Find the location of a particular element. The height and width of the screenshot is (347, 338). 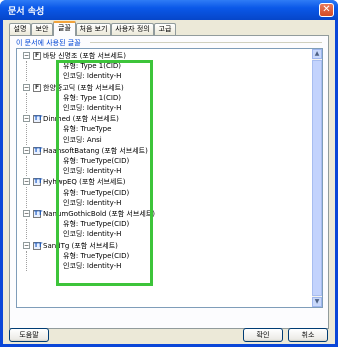

scroll-up-icon: ▲ is located at coordinates (317, 54).